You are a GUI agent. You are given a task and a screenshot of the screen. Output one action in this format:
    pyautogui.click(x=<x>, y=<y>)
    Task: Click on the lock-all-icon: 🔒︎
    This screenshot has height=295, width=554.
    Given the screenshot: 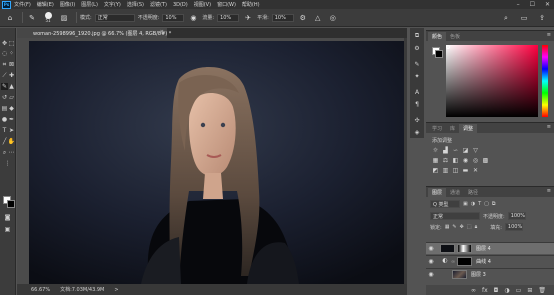 What is the action you would take?
    pyautogui.click(x=476, y=227)
    